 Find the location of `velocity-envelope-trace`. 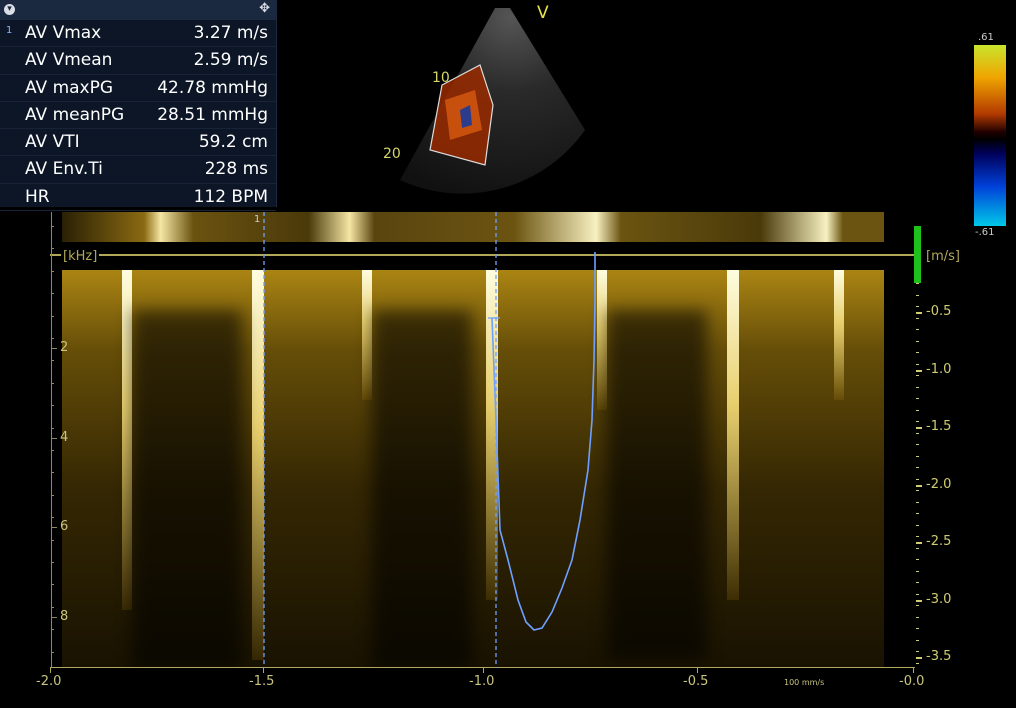

velocity-envelope-trace is located at coordinates (543, 441).